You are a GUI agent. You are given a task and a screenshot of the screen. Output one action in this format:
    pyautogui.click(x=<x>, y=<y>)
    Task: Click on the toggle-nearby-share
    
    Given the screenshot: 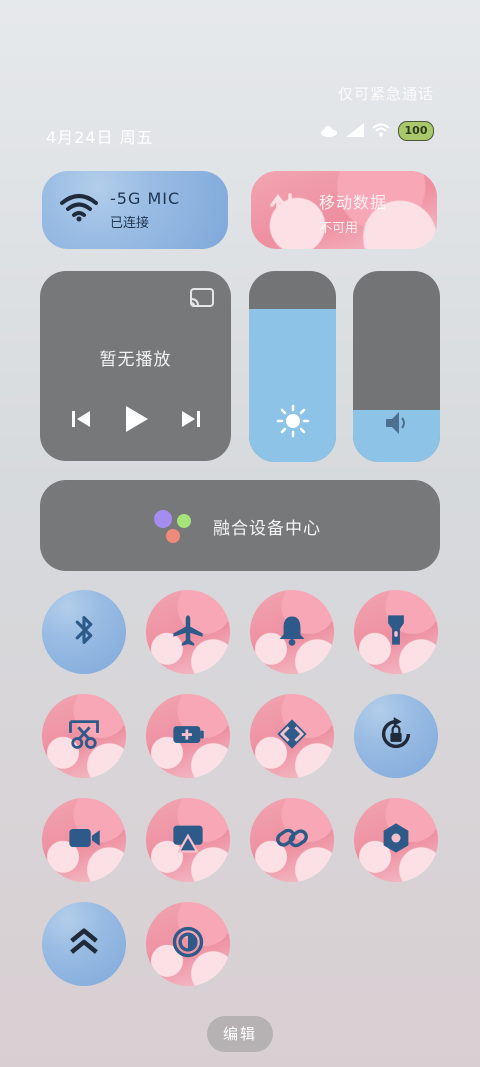 What is the action you would take?
    pyautogui.click(x=292, y=736)
    